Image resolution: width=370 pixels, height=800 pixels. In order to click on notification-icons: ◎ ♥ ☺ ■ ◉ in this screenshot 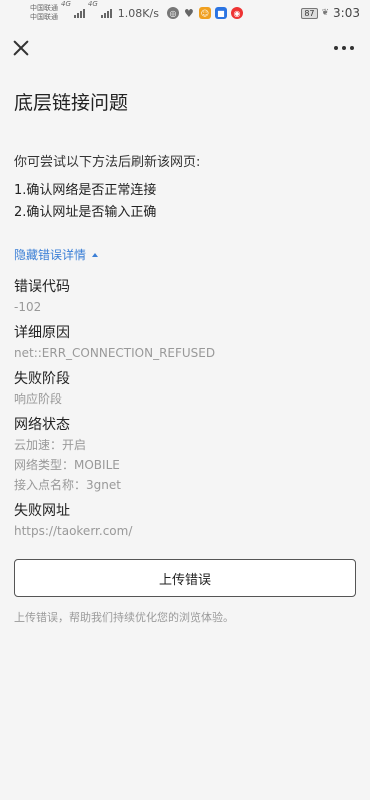, I will do `click(204, 13)`.